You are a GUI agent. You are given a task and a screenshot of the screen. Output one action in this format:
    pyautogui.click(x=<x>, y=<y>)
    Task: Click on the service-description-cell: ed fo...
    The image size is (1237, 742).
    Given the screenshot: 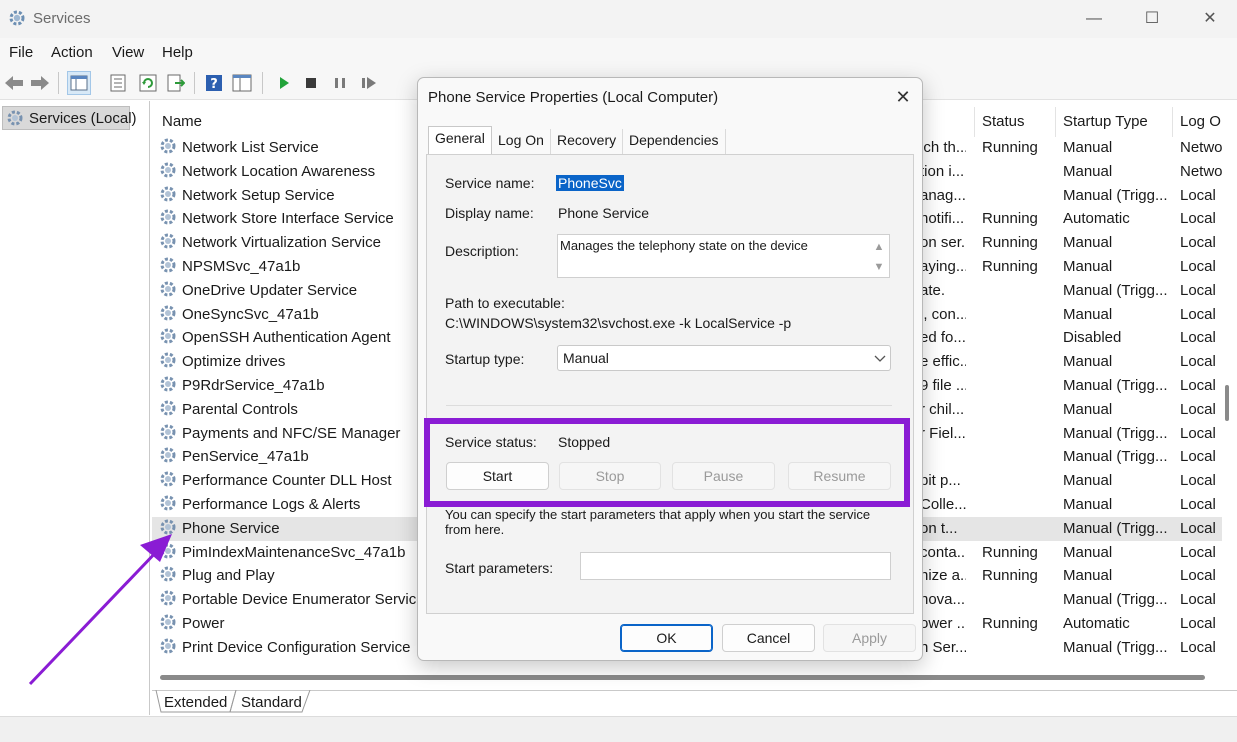 What is the action you would take?
    pyautogui.click(x=943, y=338)
    